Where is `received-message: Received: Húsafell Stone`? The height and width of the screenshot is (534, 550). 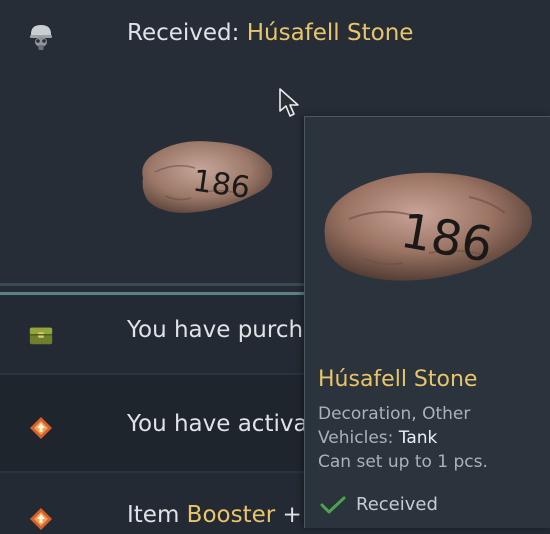
received-message: Received: Húsafell Stone is located at coordinates (270, 33).